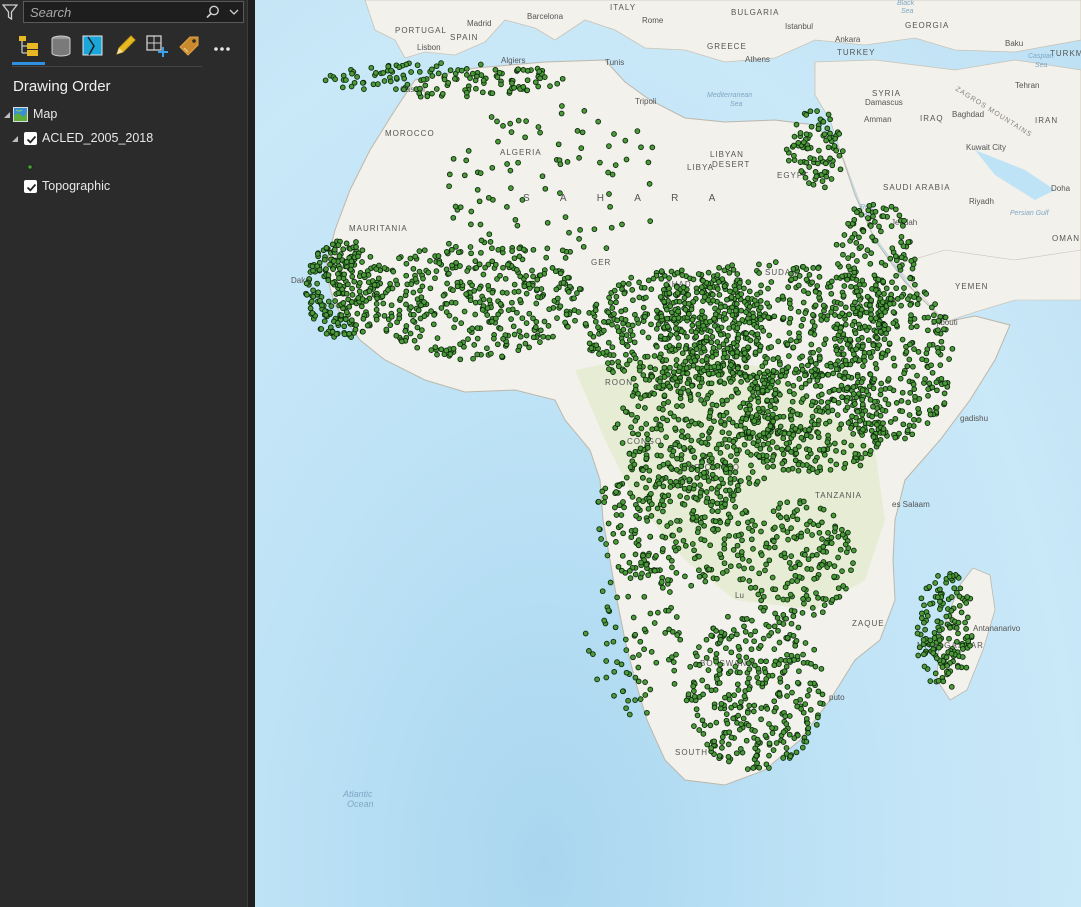 The height and width of the screenshot is (907, 1081). Describe the element at coordinates (67, 186) in the screenshot. I see `tree-item-topographic-layer: Topographic` at that location.